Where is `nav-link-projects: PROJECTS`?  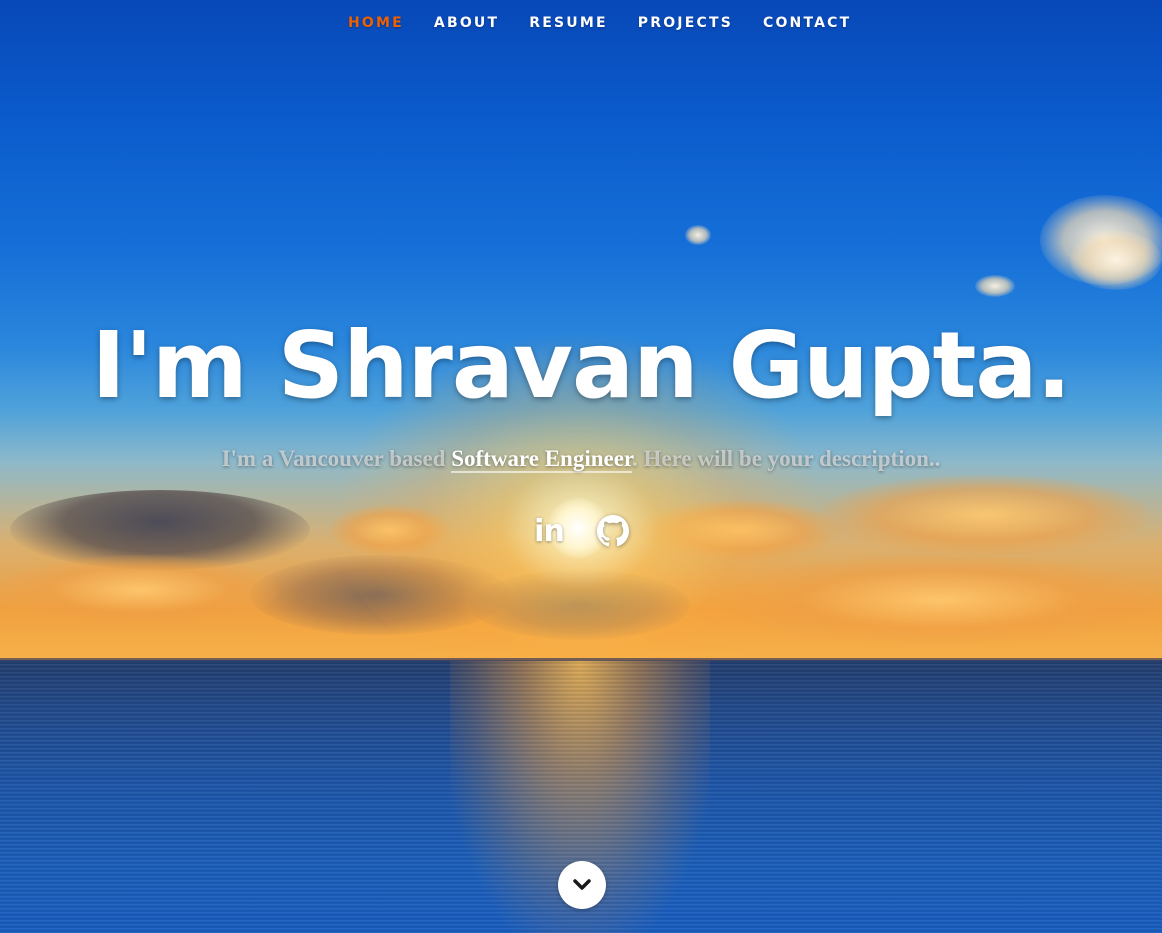 nav-link-projects: PROJECTS is located at coordinates (685, 23).